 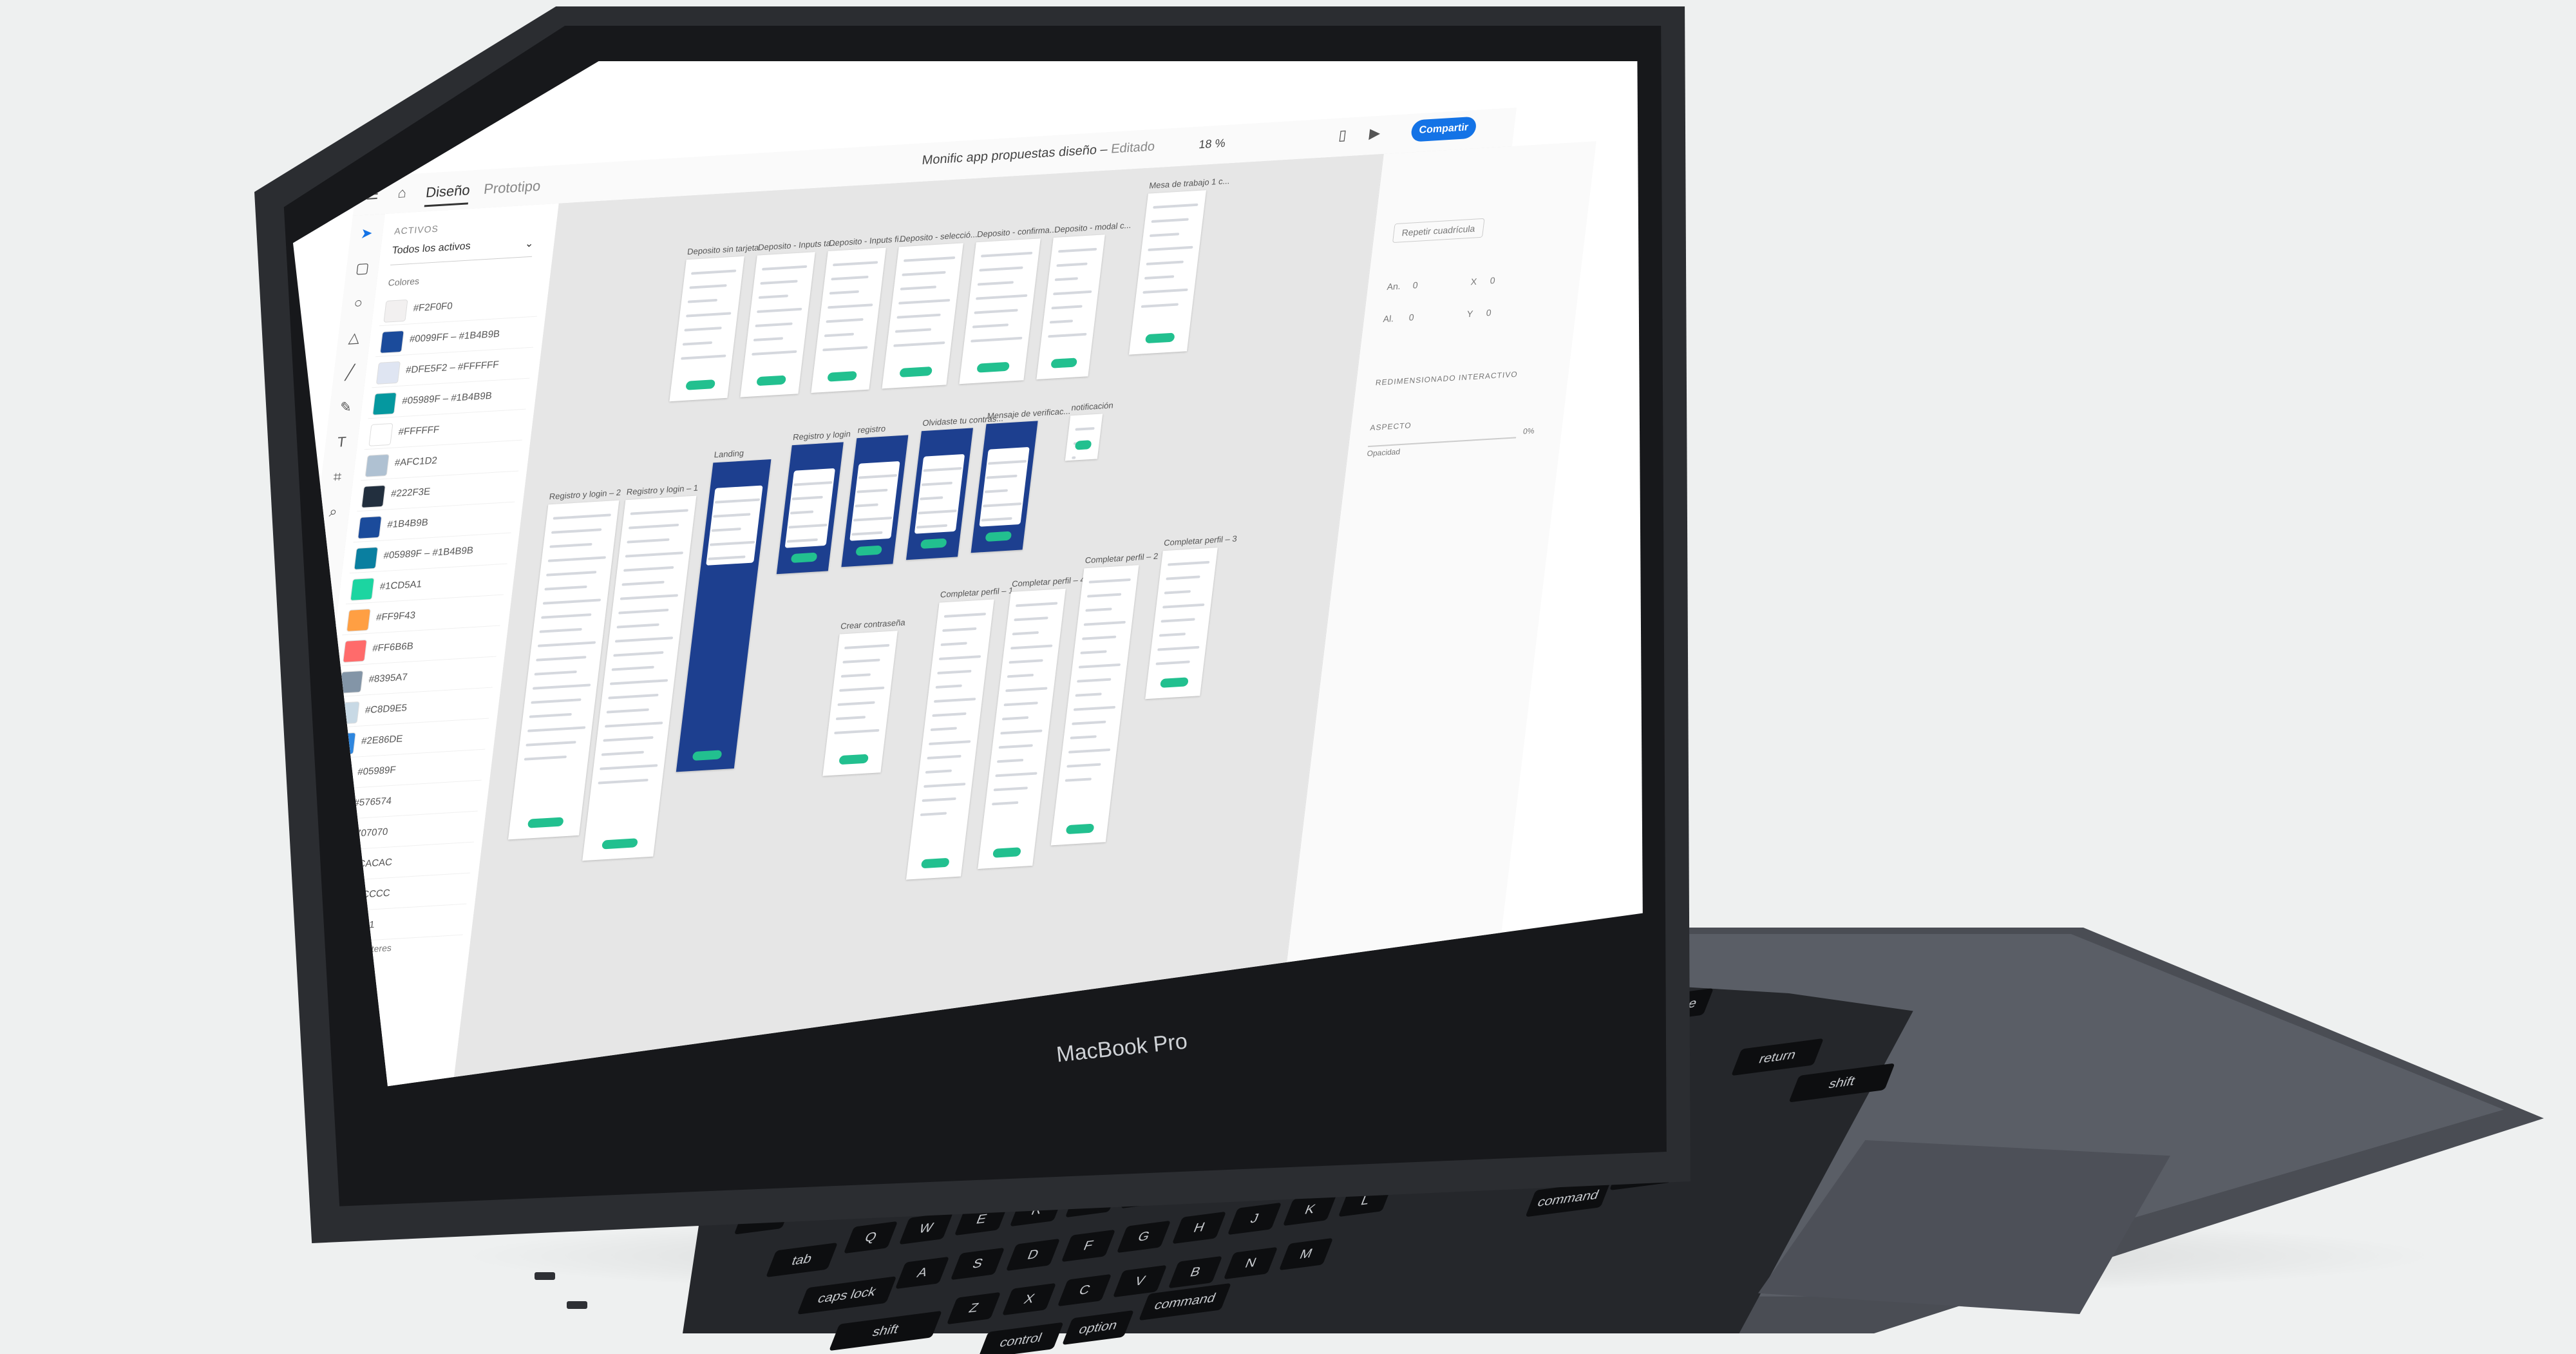 I want to click on tab-design: Diseño, so click(x=447, y=194).